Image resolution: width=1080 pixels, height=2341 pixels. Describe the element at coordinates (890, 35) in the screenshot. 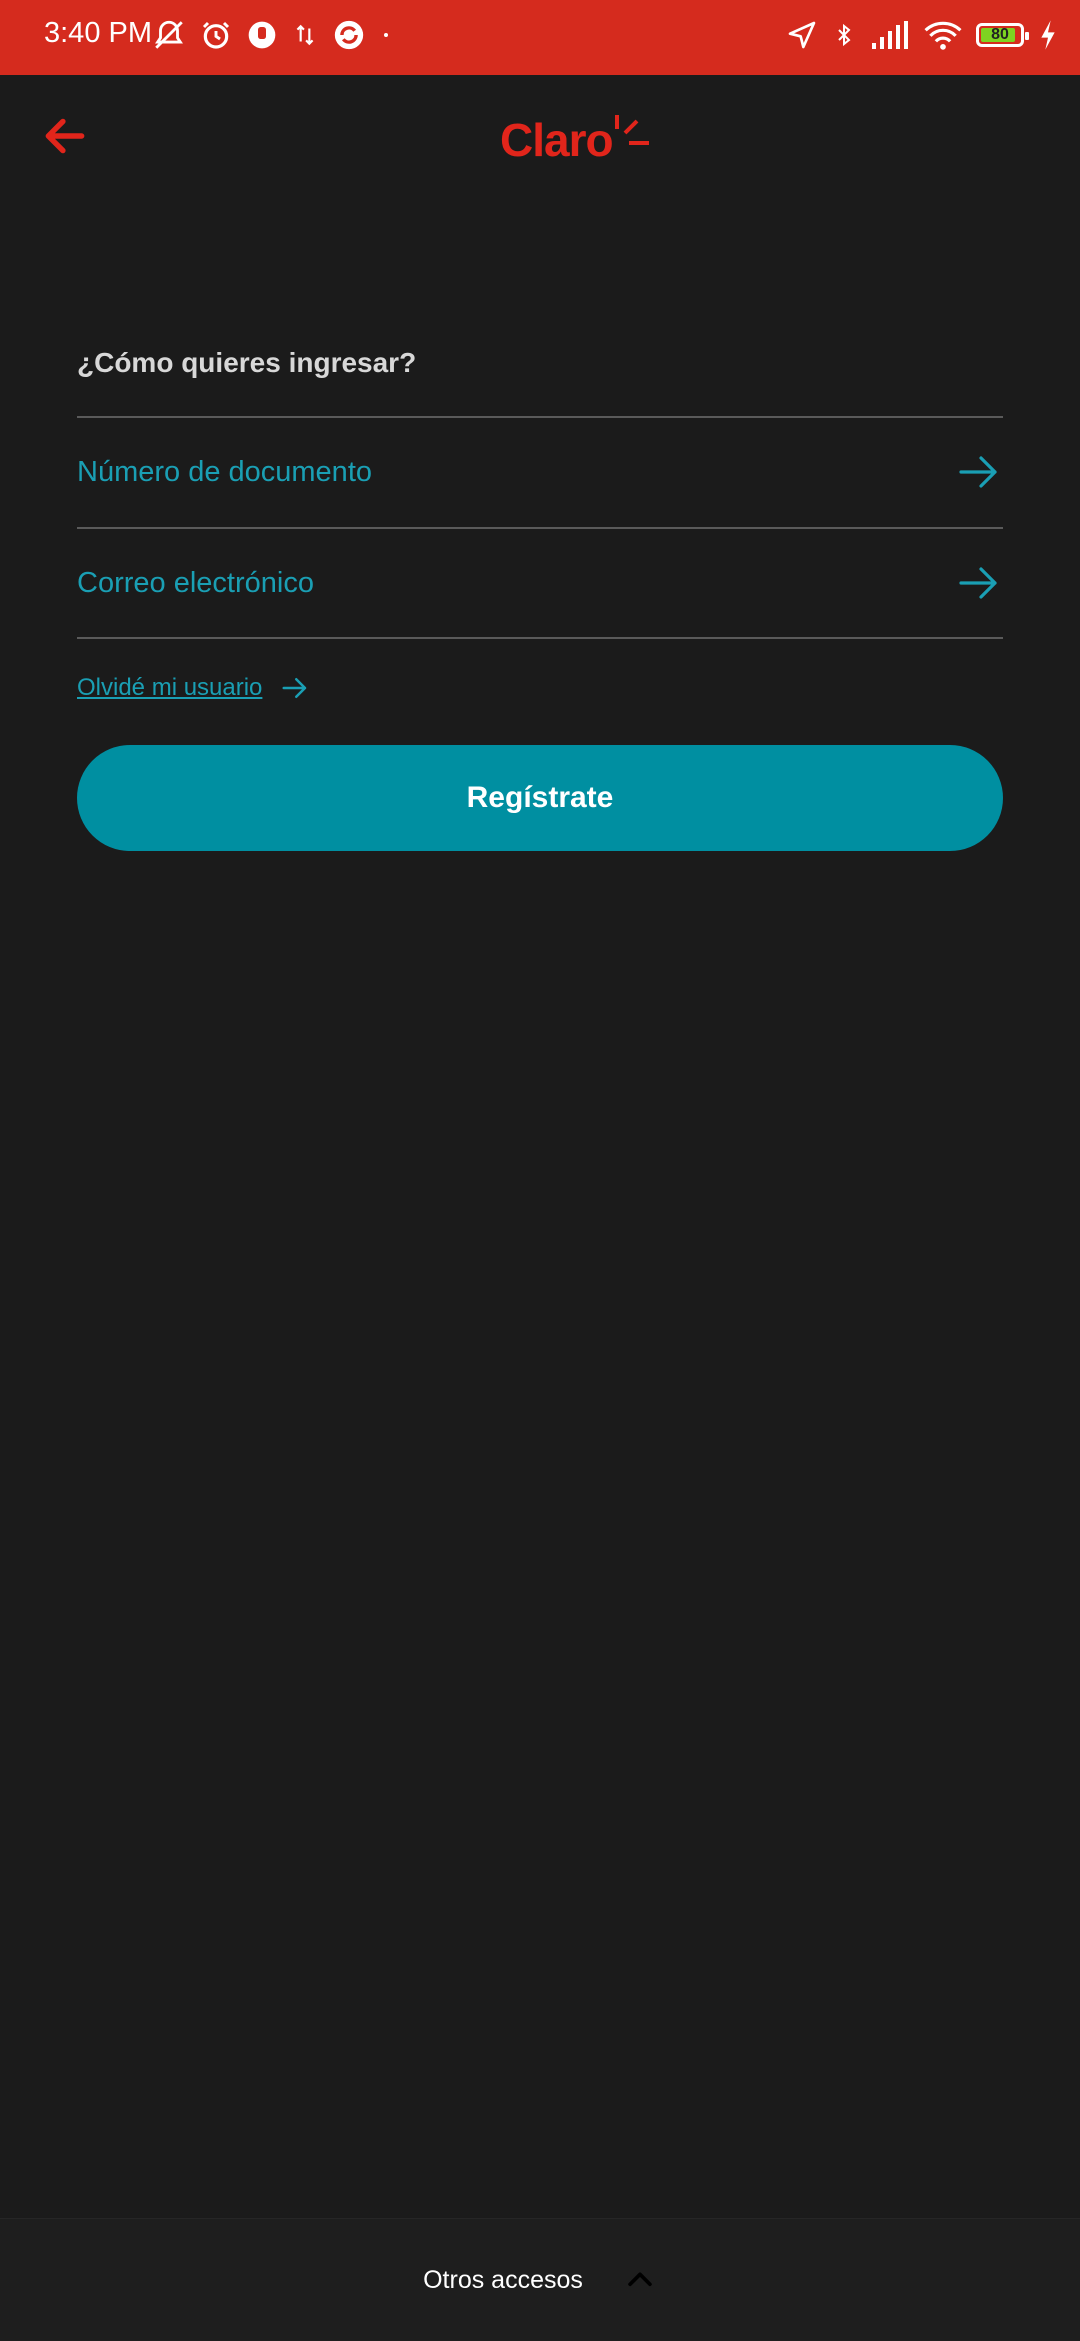

I see `signal-icon` at that location.